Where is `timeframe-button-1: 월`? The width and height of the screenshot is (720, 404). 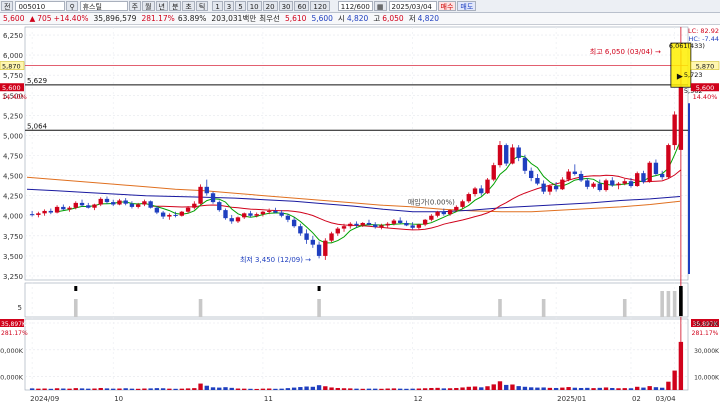 timeframe-button-1: 월 is located at coordinates (148, 6).